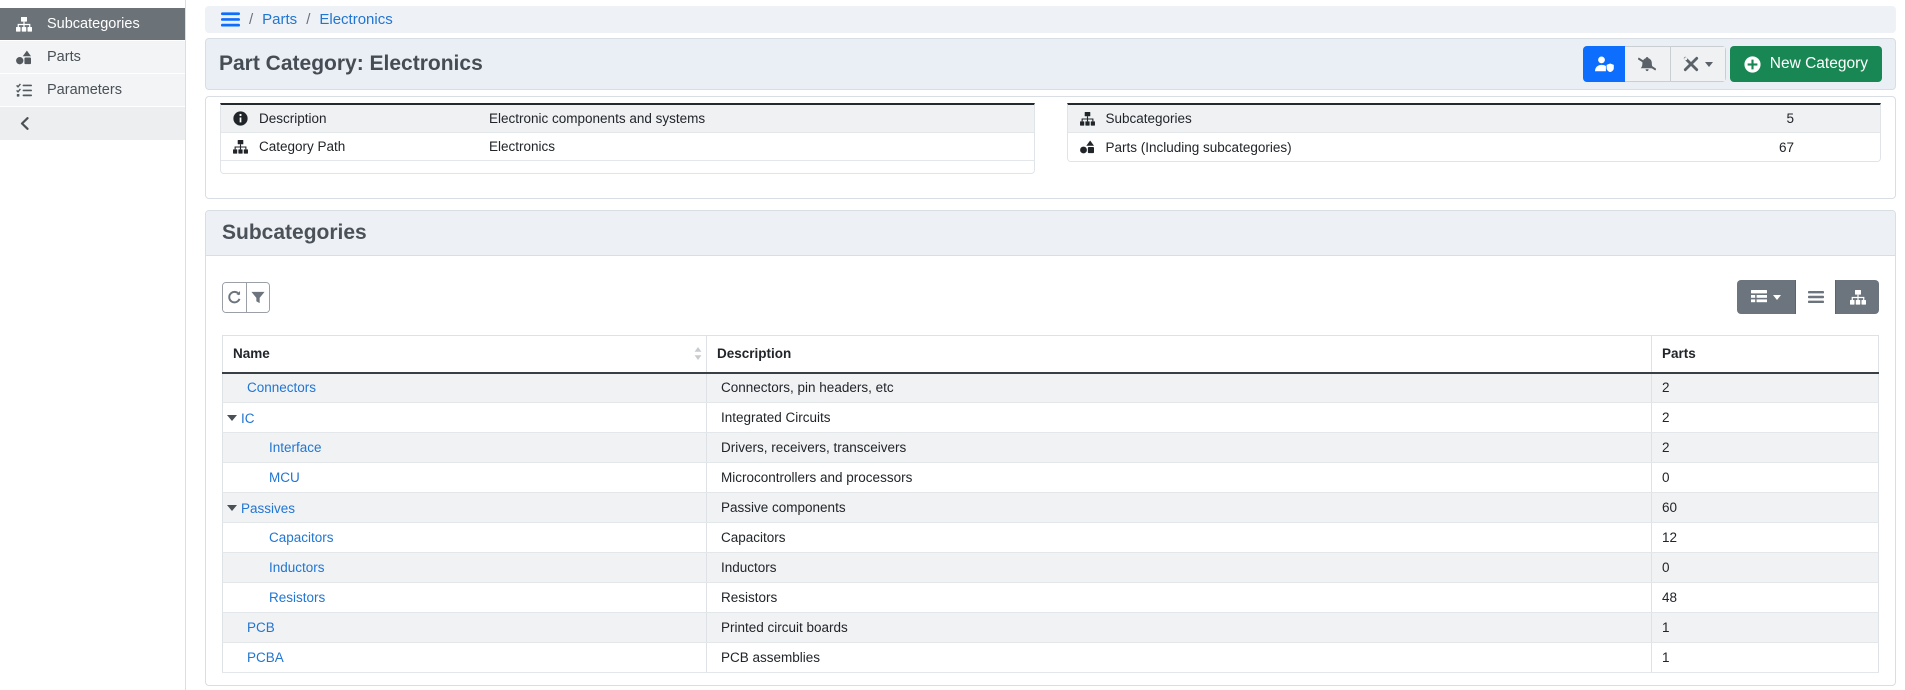 The image size is (1905, 690). I want to click on sidebar-item-parts: Parts, so click(92, 57).